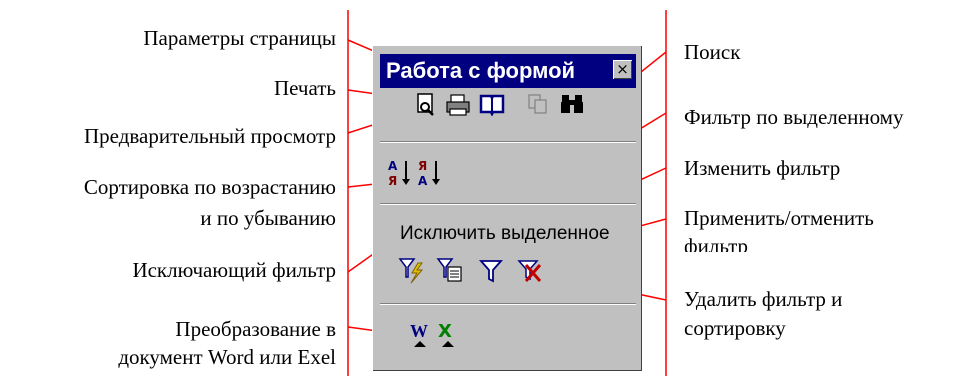 This screenshot has height=376, width=964. I want to click on print-icon, so click(458, 105).